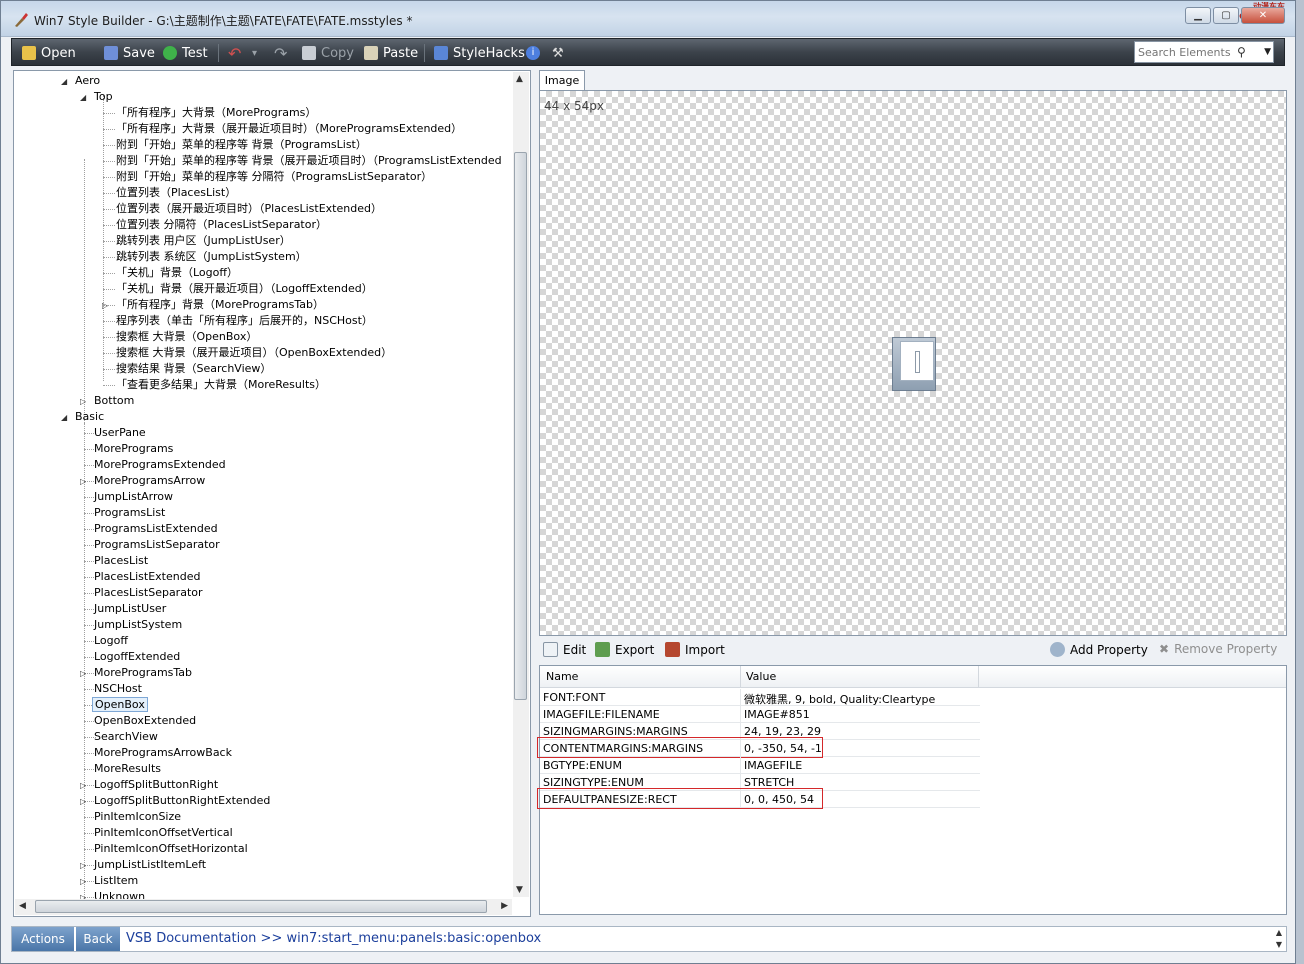 Image resolution: width=1304 pixels, height=964 pixels. Describe the element at coordinates (283, 129) in the screenshot. I see `tree-item: 「所有程序」大背景（展开最近项目时）（MoreProgramsExtended）` at that location.